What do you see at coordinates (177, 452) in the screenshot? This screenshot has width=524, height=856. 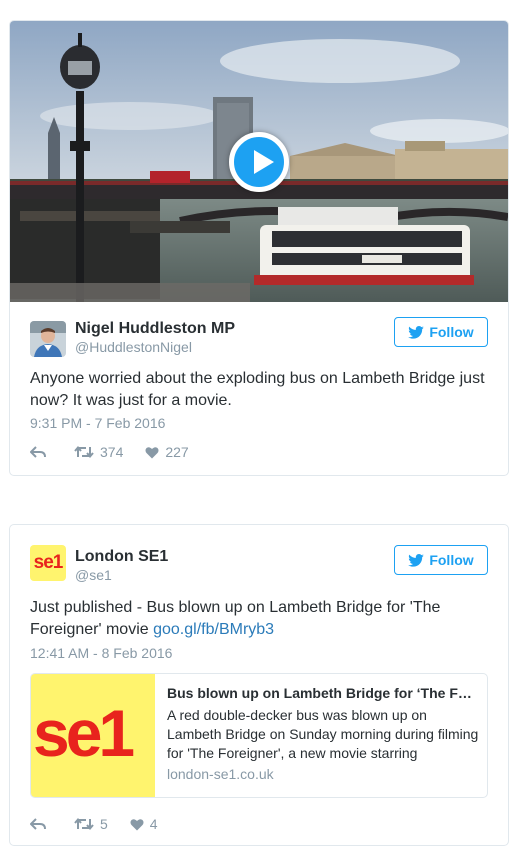 I see `like-count: 227` at bounding box center [177, 452].